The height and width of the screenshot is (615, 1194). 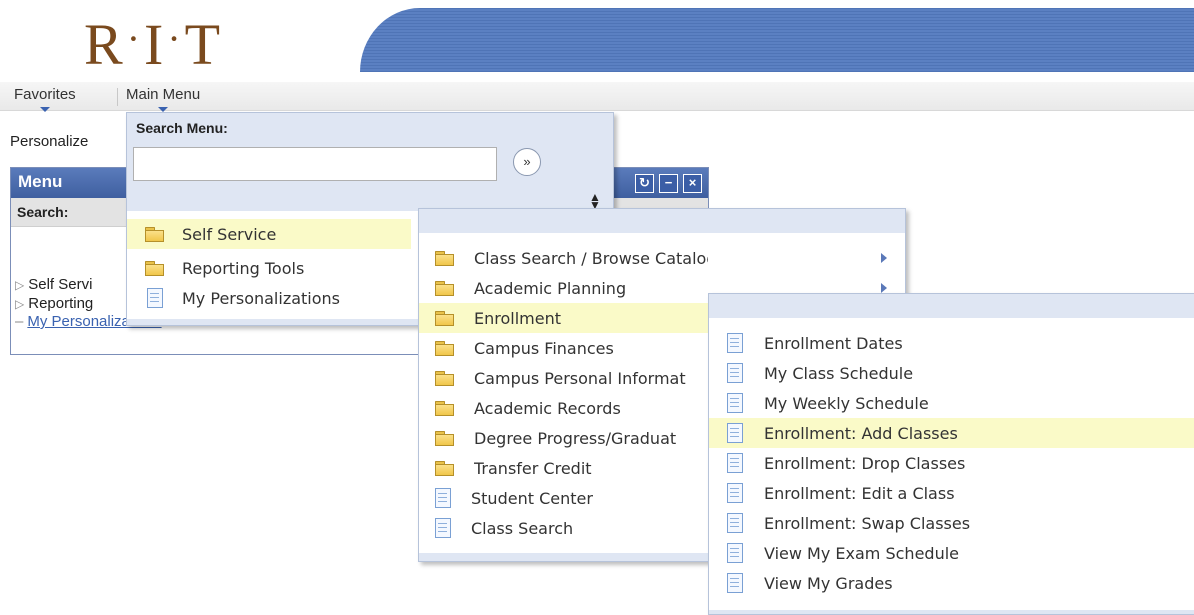 What do you see at coordinates (951, 523) in the screenshot?
I see `menu-item-enrollment-swap-classes: Enrollment: Swap Classes` at bounding box center [951, 523].